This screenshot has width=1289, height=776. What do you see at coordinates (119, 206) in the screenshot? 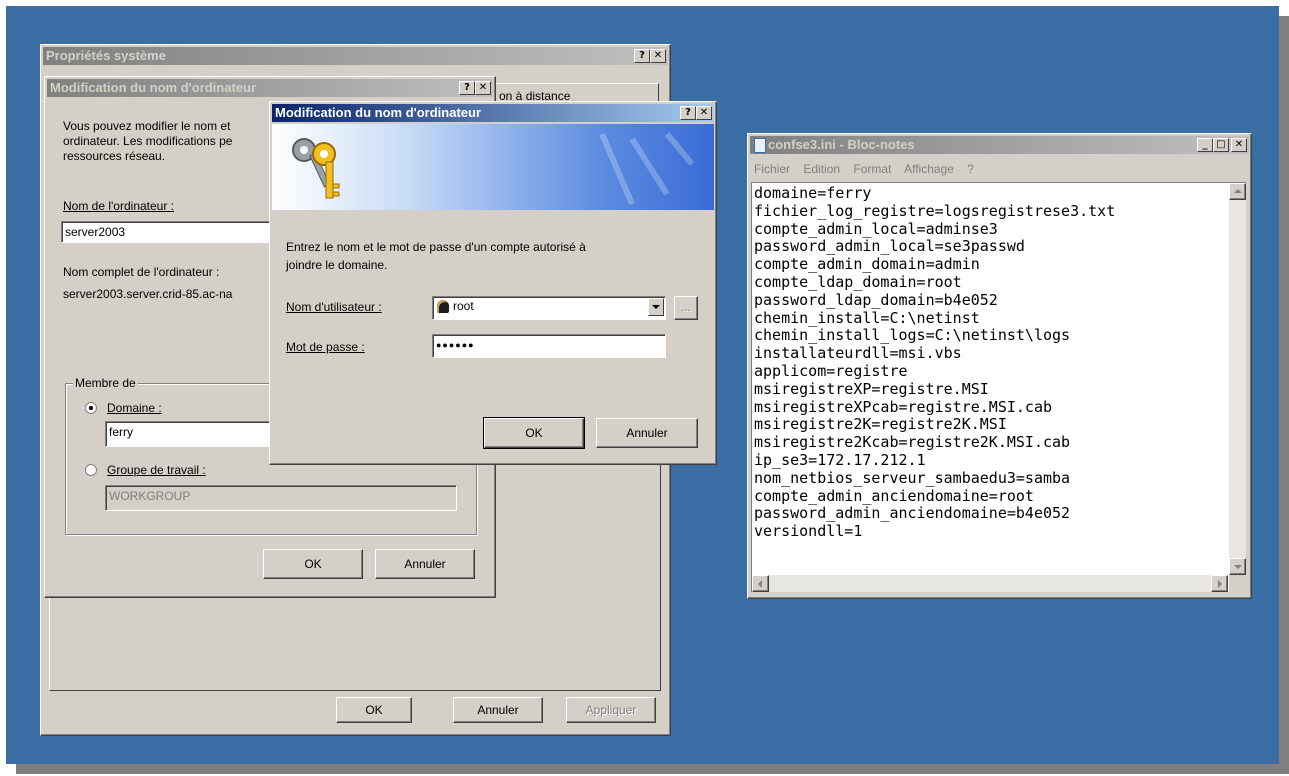
I see `computer-name-label: Nom de l'ordinateur :` at bounding box center [119, 206].